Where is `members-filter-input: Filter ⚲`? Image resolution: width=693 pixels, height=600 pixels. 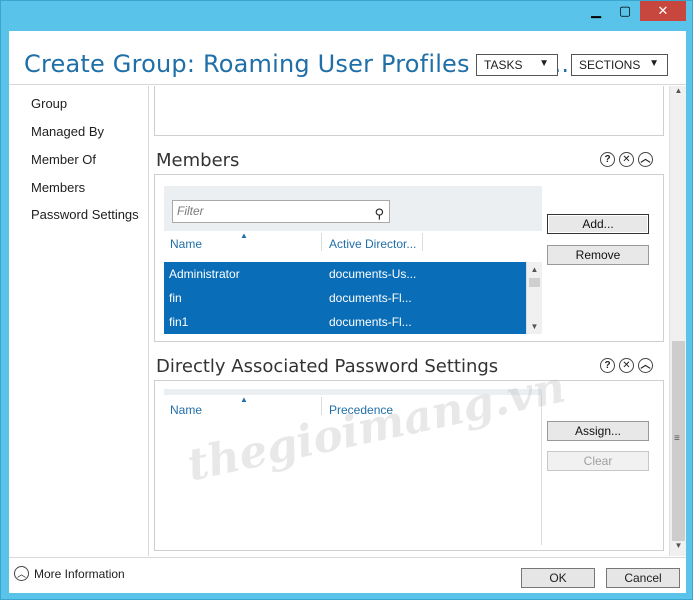 members-filter-input: Filter ⚲ is located at coordinates (281, 211).